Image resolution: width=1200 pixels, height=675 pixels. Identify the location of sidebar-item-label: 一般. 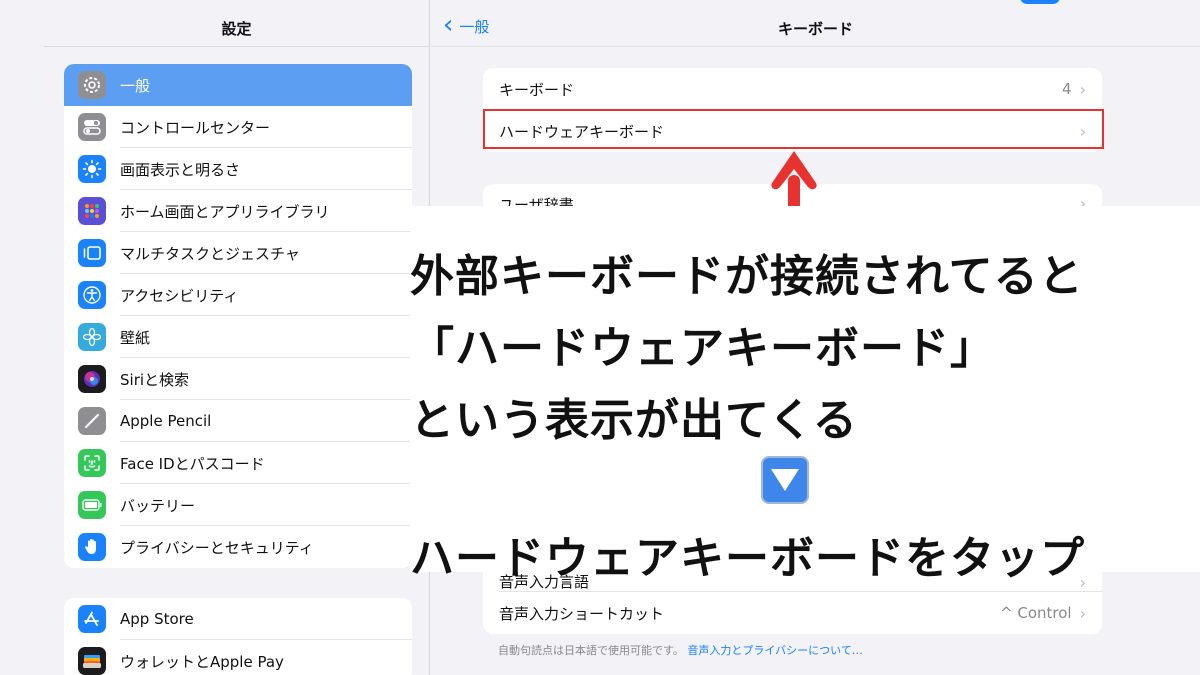
(135, 85).